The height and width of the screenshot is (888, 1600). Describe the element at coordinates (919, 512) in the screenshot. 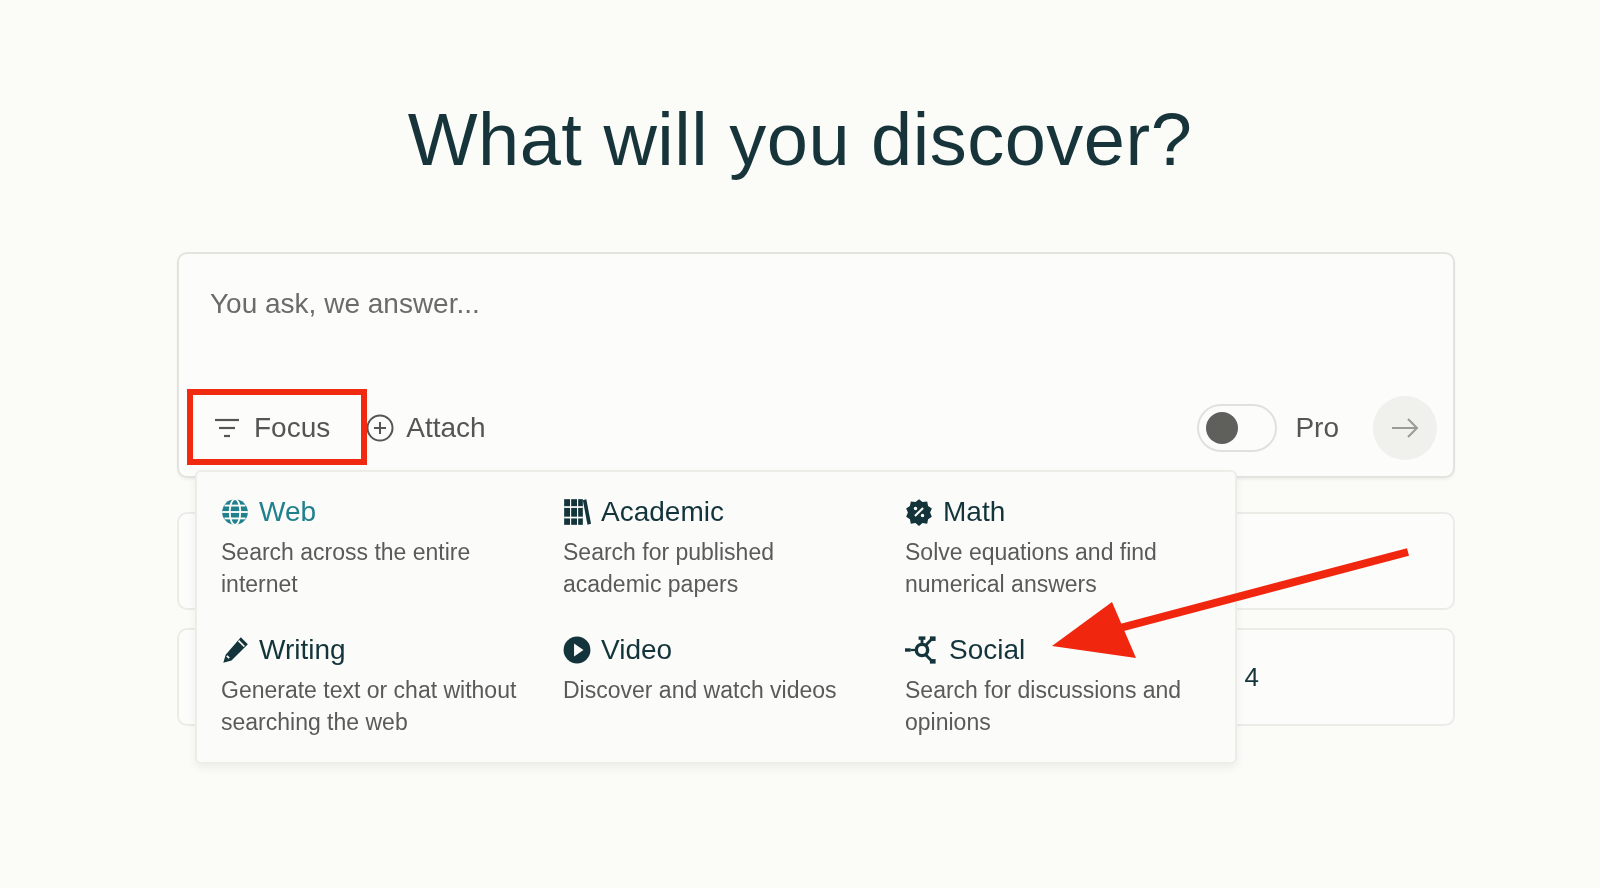

I see `badge-percent-icon` at that location.